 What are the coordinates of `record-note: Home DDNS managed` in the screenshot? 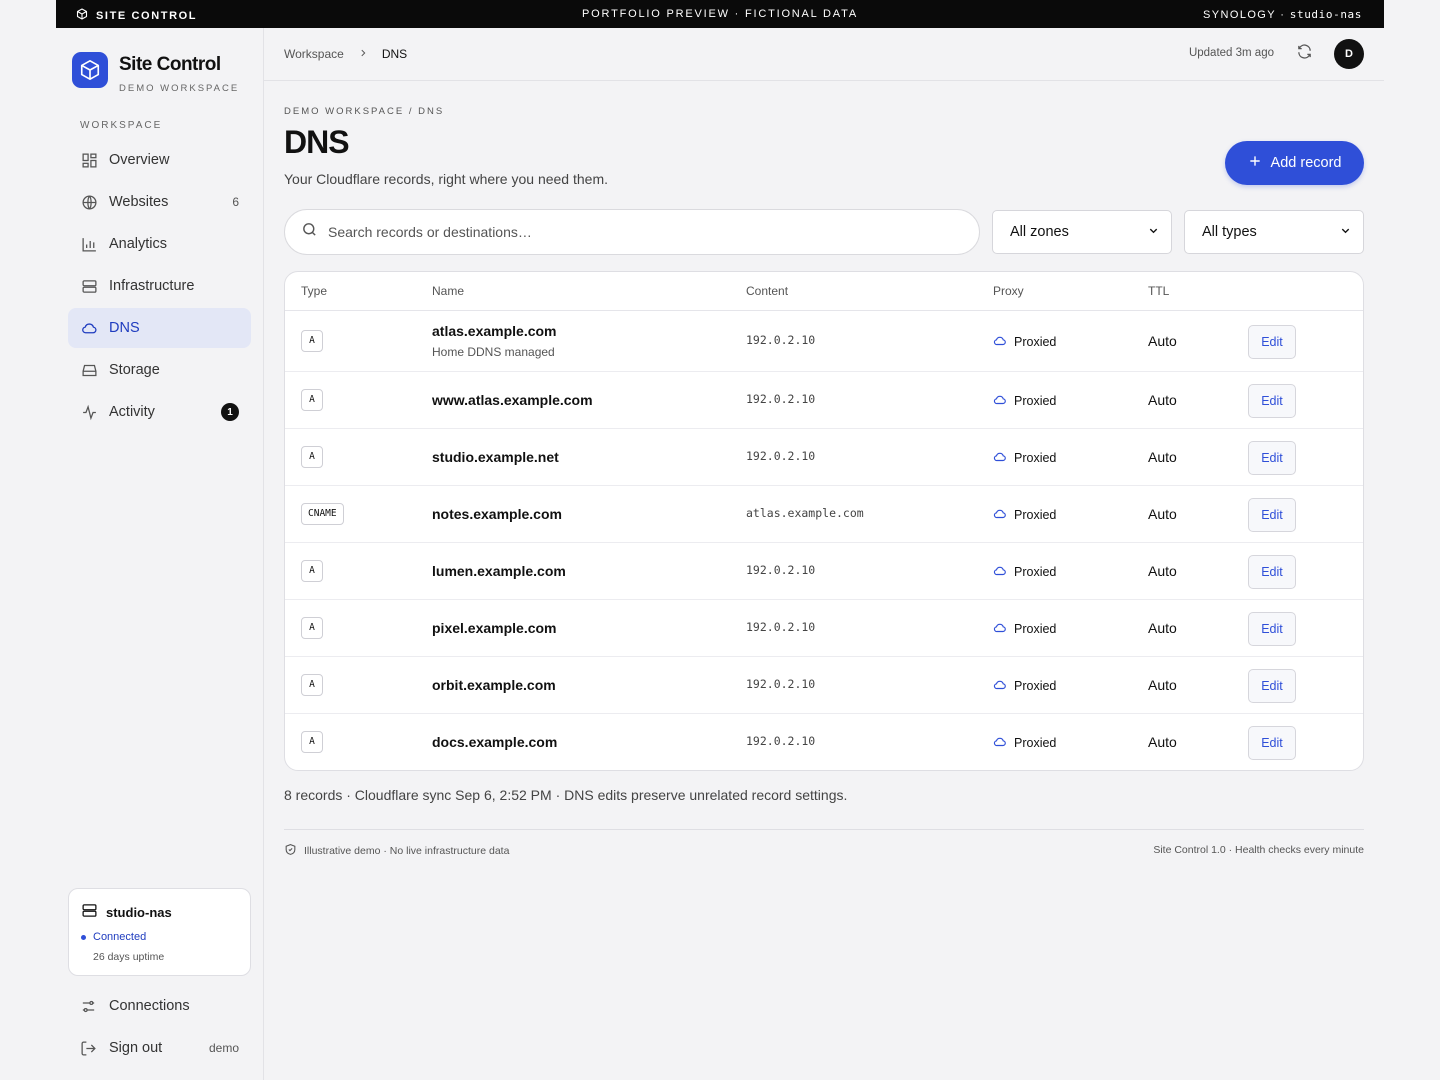 It's located at (493, 352).